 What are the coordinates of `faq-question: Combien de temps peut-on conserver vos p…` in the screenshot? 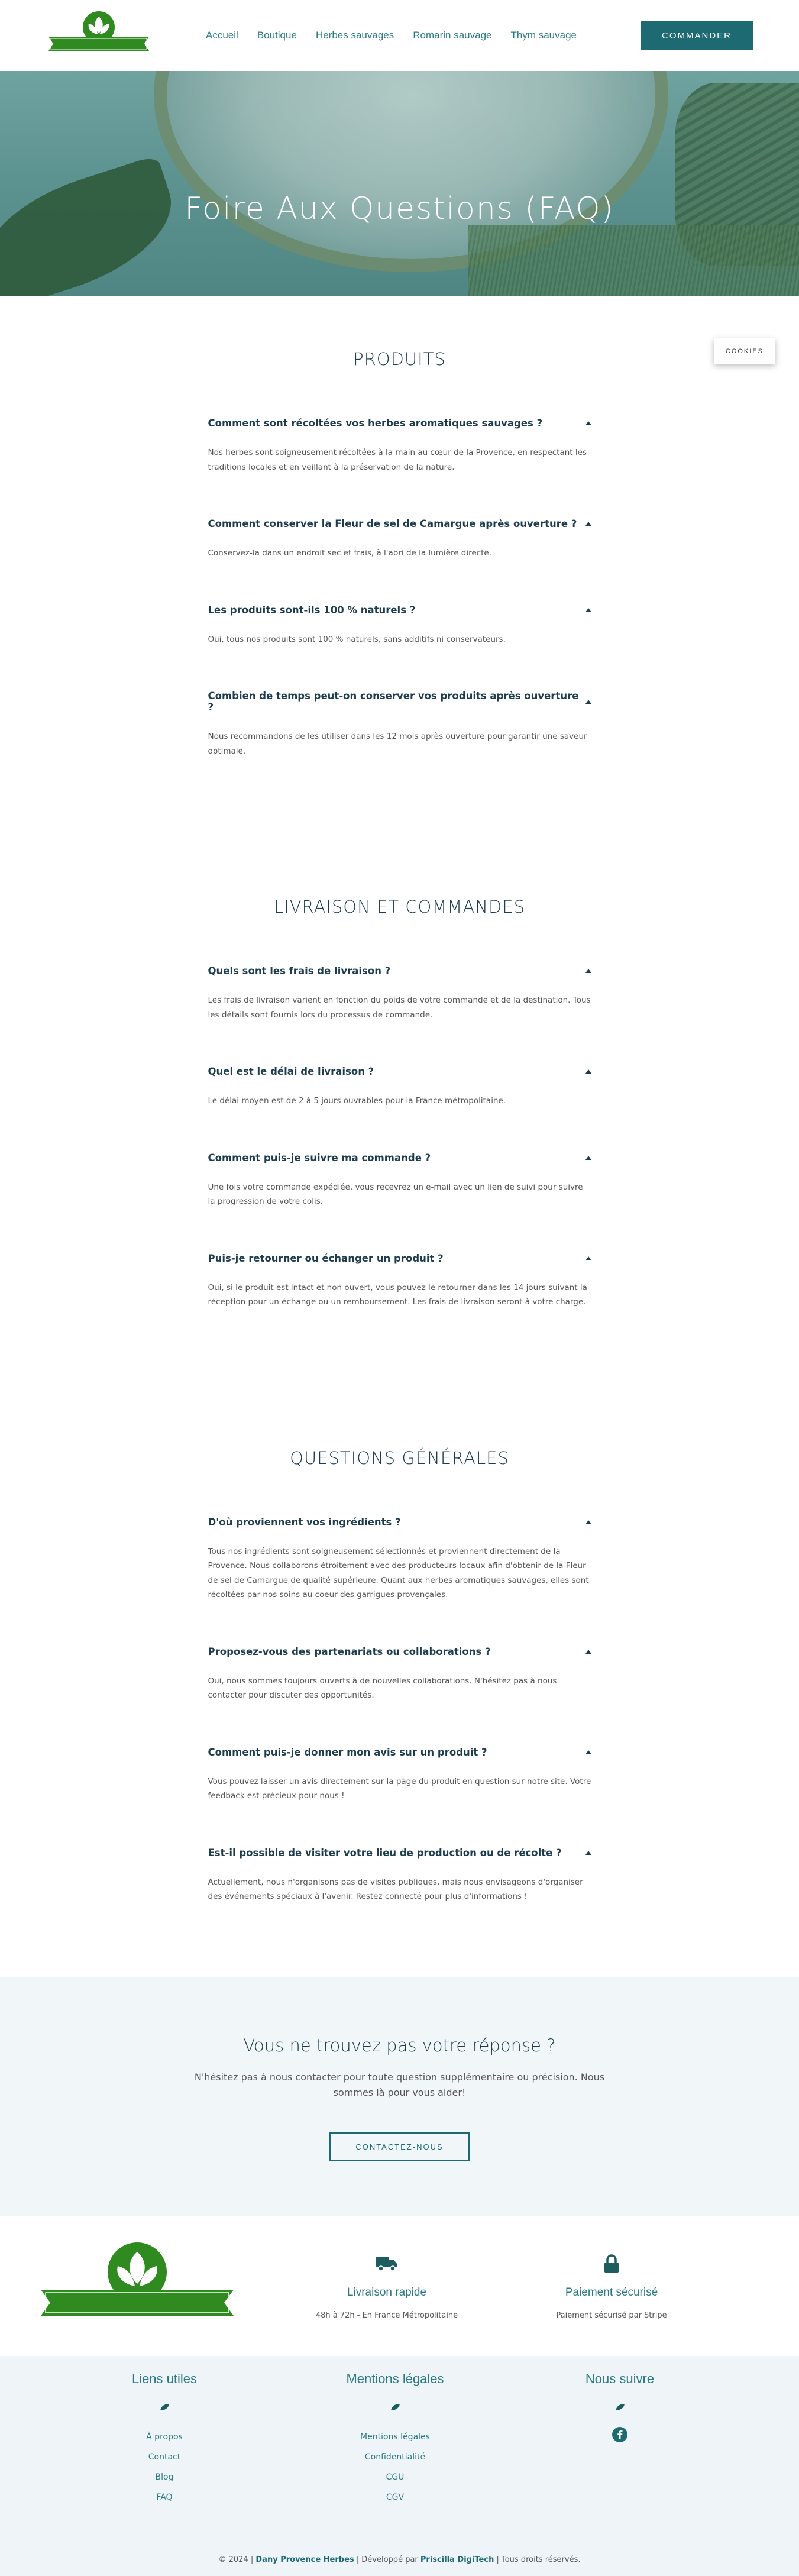 It's located at (393, 701).